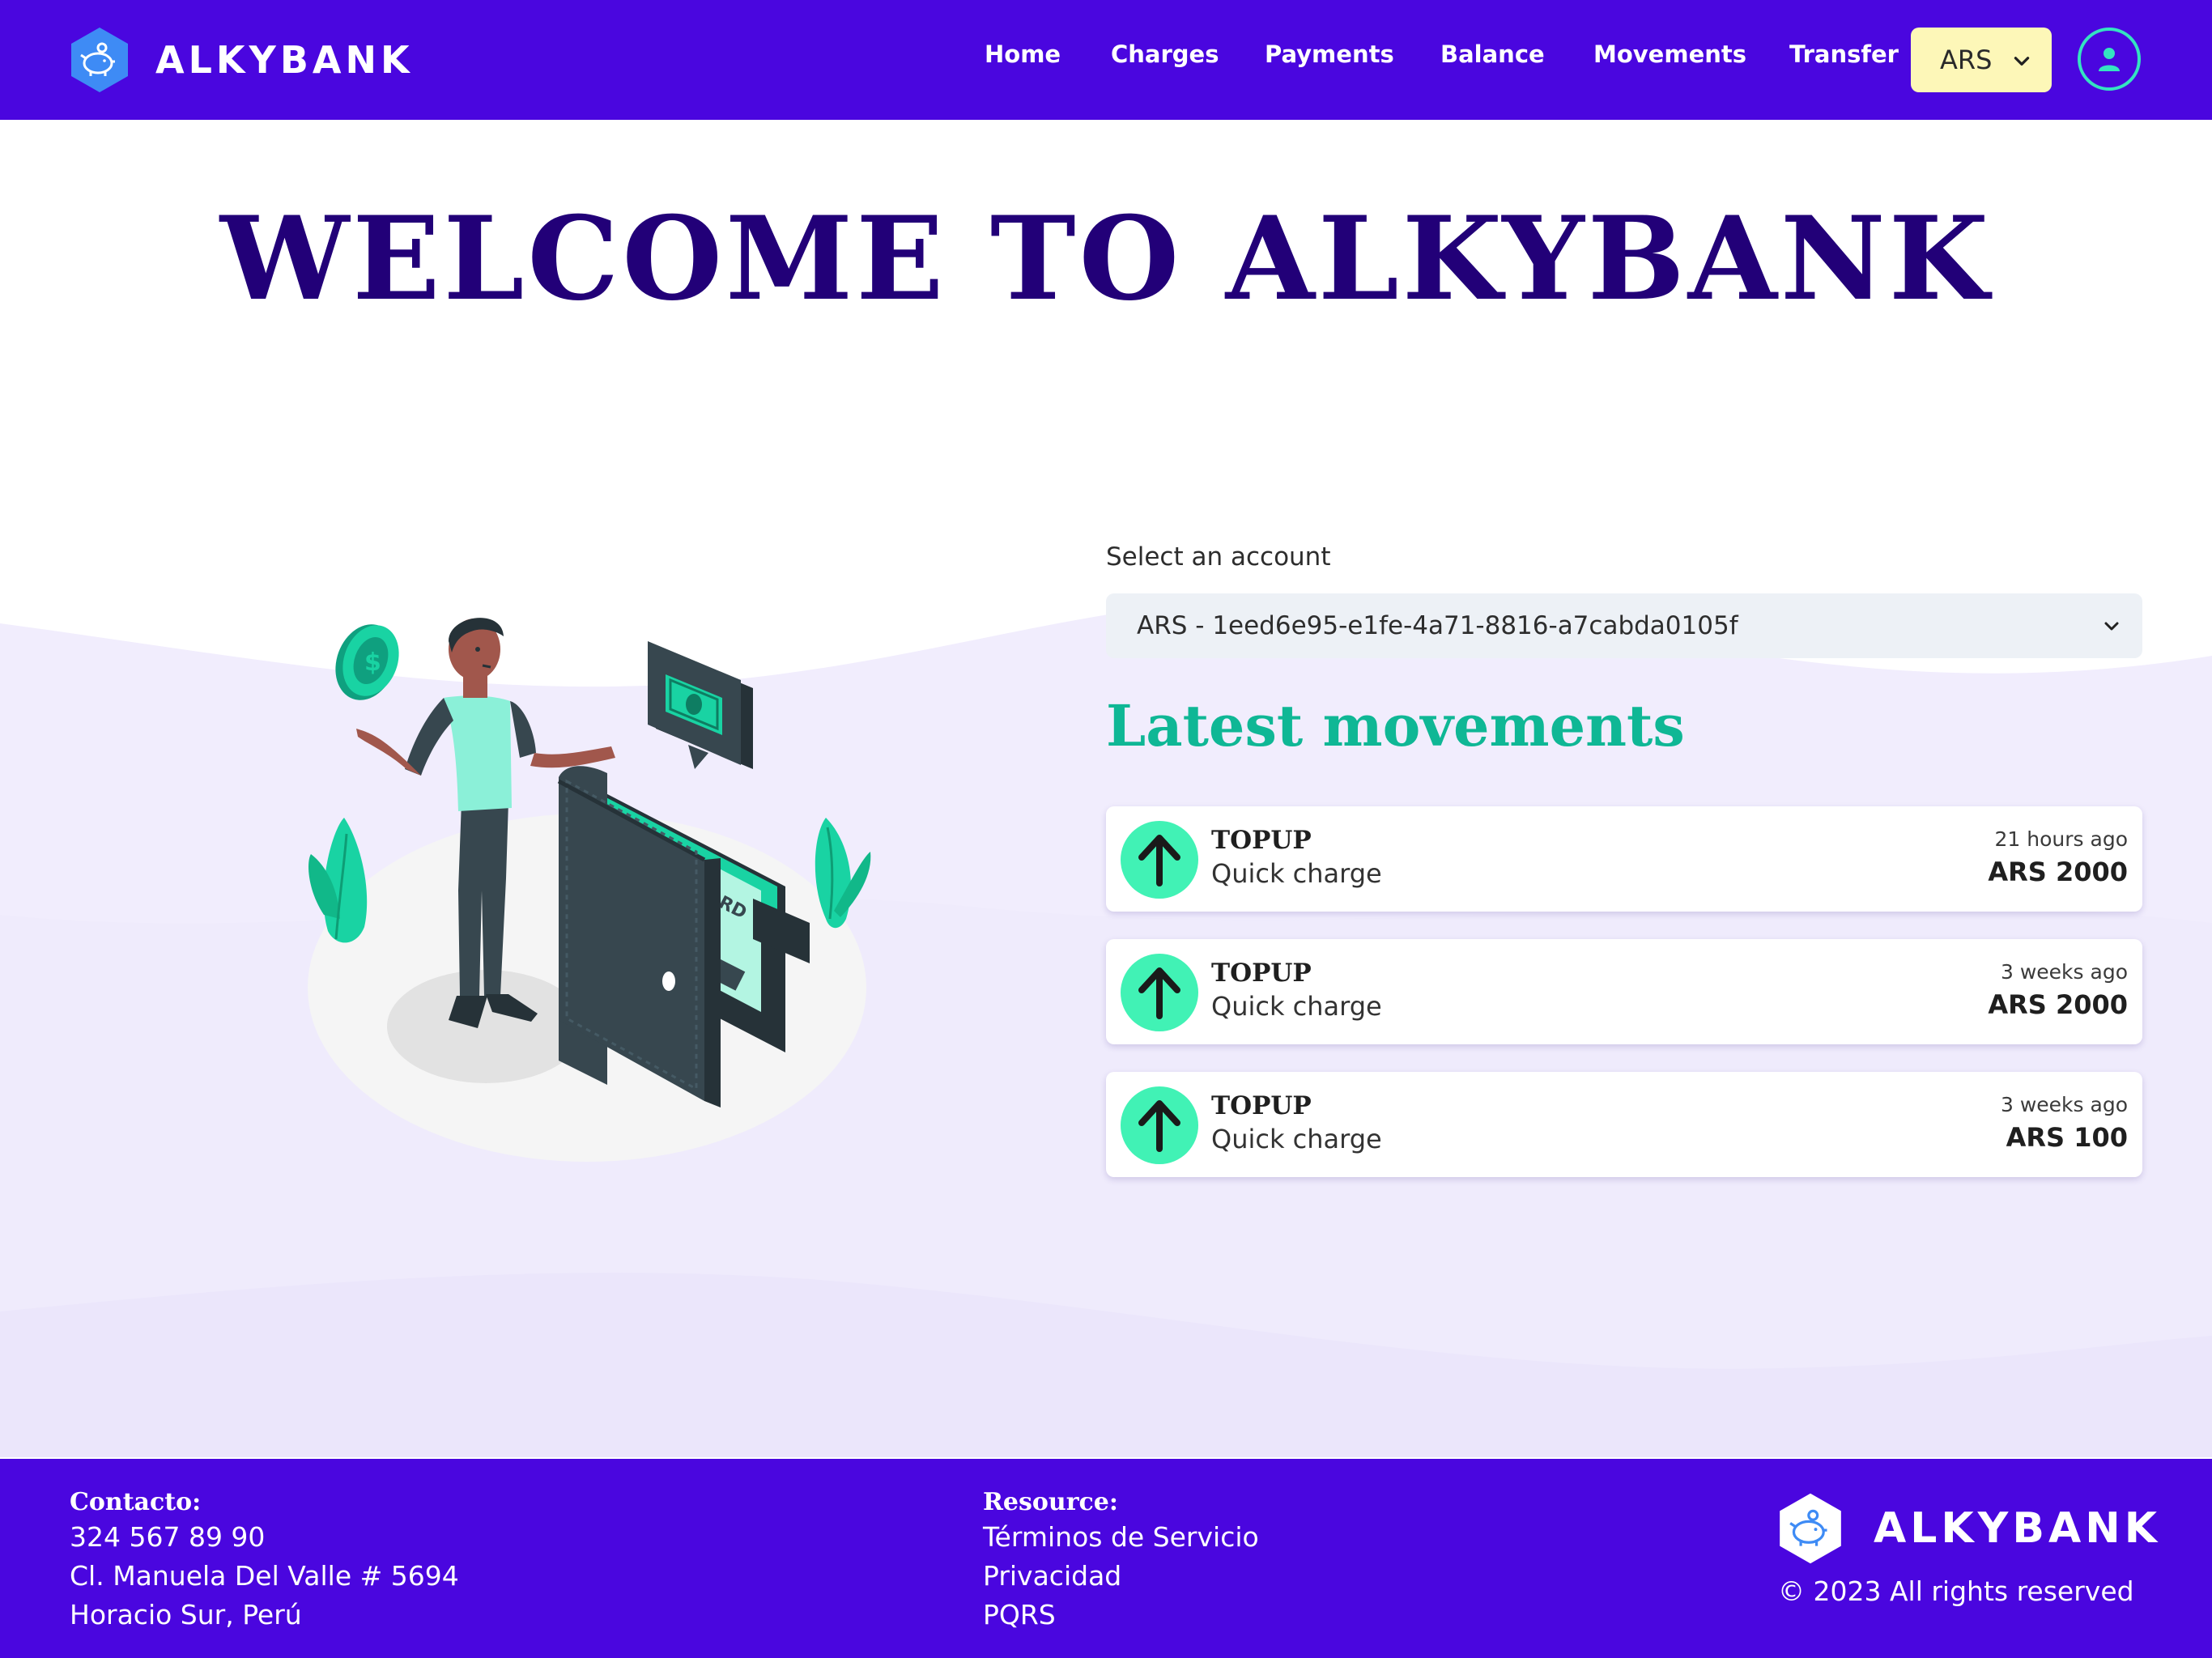 The image size is (2212, 1658). What do you see at coordinates (1966, 60) in the screenshot?
I see `currency-value: ARS` at bounding box center [1966, 60].